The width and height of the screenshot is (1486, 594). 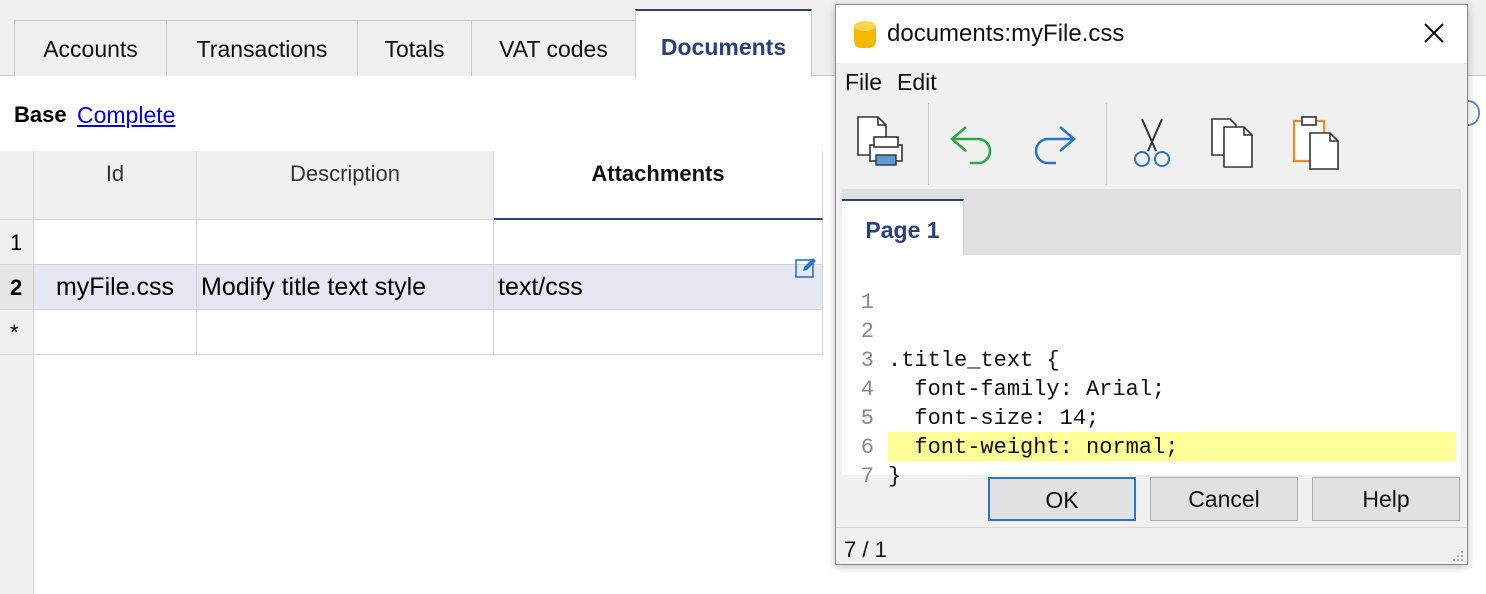 I want to click on close-icon, so click(x=1434, y=34).